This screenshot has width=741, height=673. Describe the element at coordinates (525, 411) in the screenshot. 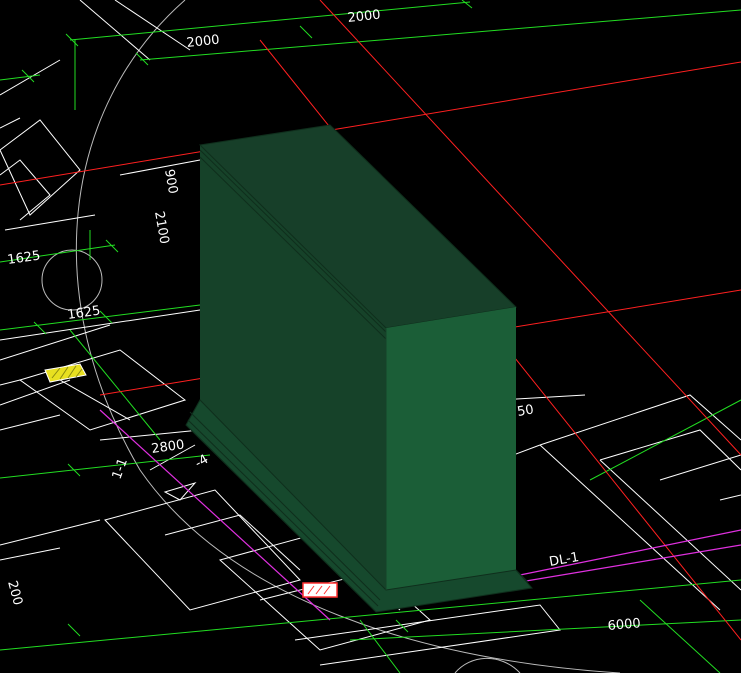

I see `small-label-50: 50` at that location.